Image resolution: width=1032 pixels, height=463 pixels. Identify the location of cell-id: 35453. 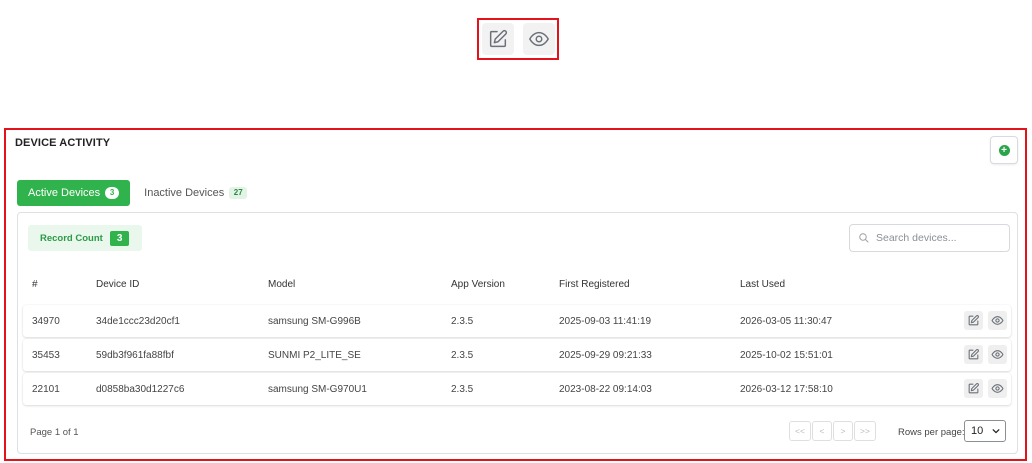
(46, 355).